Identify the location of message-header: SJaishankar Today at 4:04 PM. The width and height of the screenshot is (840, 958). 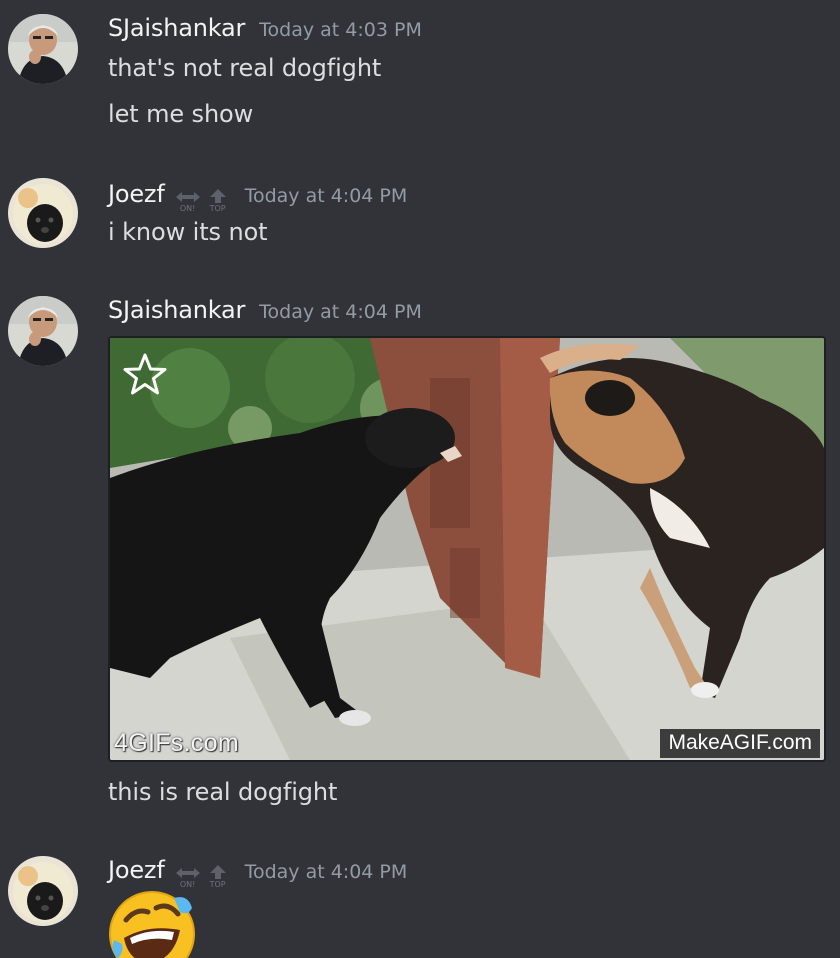
(265, 310).